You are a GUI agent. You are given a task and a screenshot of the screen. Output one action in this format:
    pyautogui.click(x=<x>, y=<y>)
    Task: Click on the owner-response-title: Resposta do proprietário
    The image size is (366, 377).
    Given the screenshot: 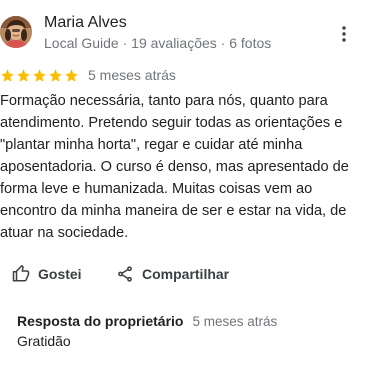 What is the action you would take?
    pyautogui.click(x=100, y=321)
    